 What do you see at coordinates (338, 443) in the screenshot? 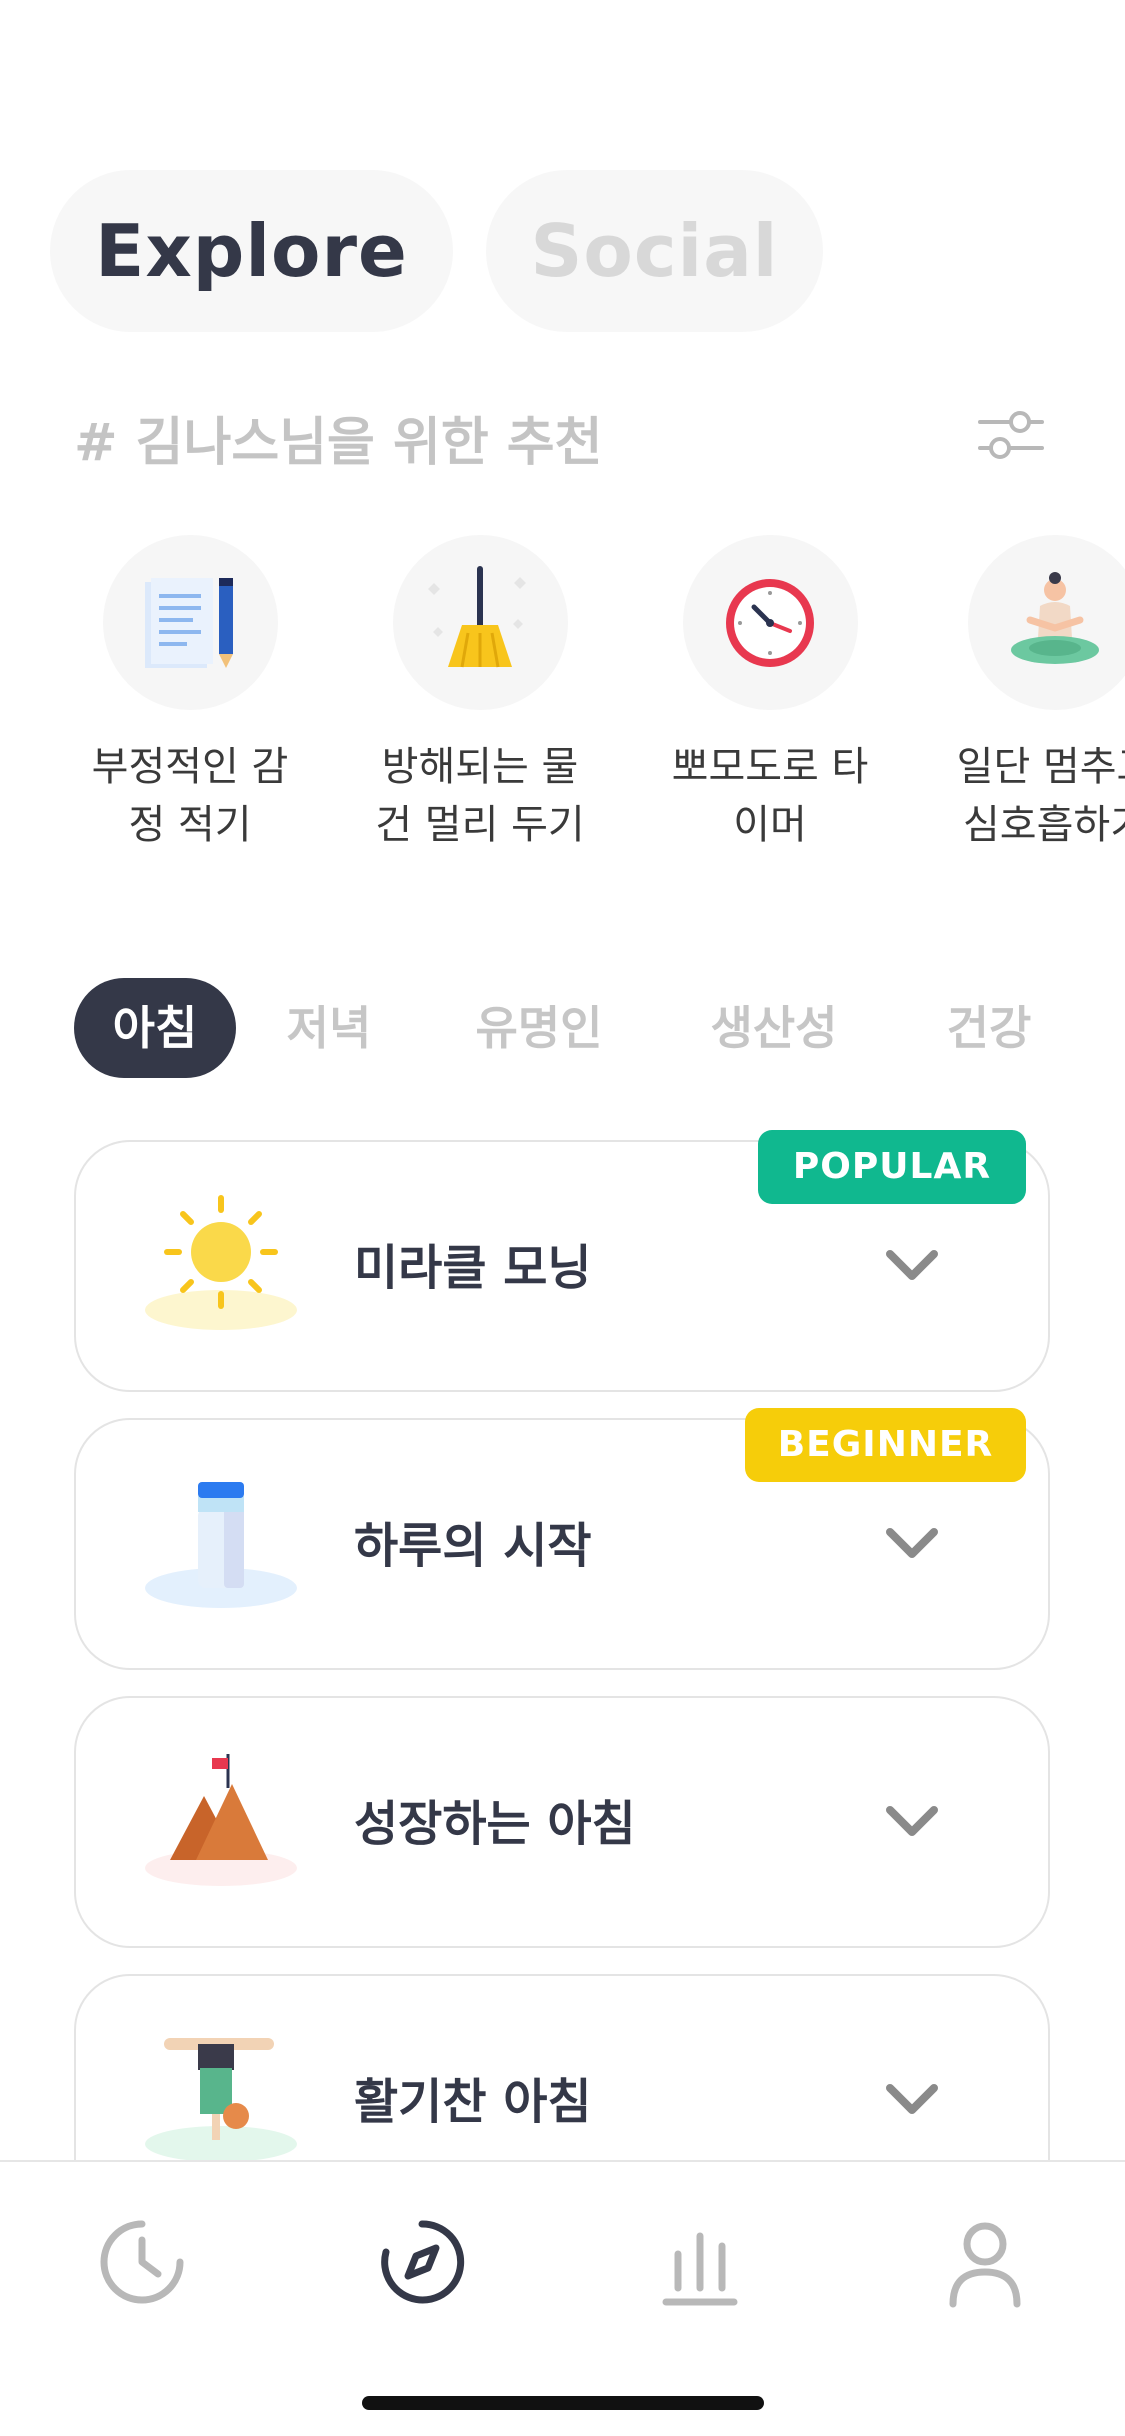
I see `recommendation-header: # 김나스님을 위한 추천` at bounding box center [338, 443].